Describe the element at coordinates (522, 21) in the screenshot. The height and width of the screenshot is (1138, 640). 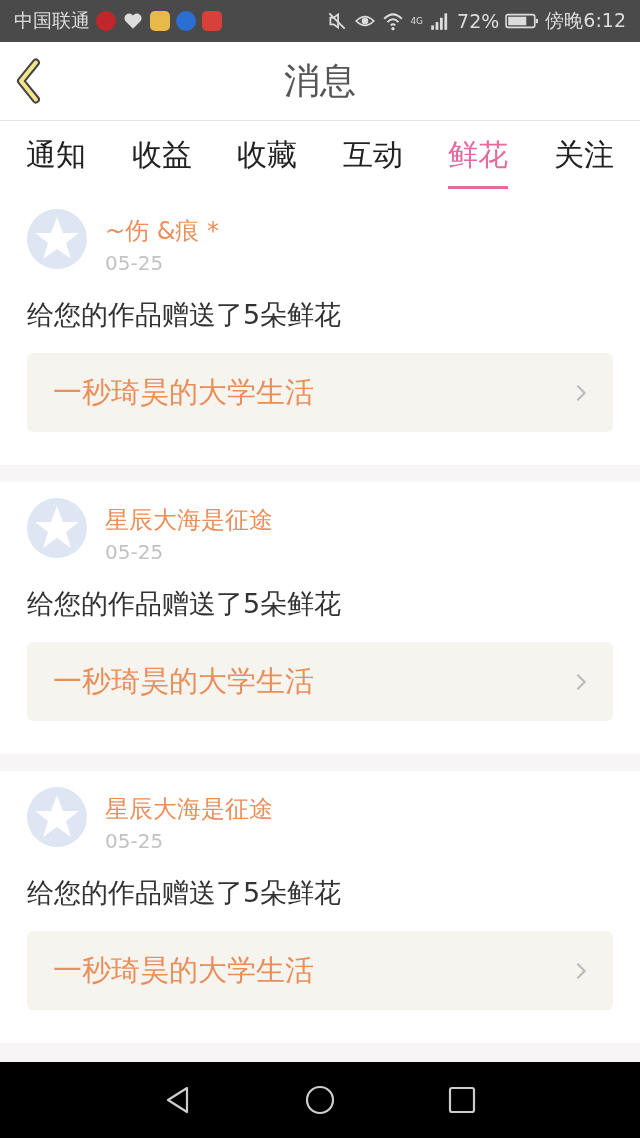
I see `battery-icon` at that location.